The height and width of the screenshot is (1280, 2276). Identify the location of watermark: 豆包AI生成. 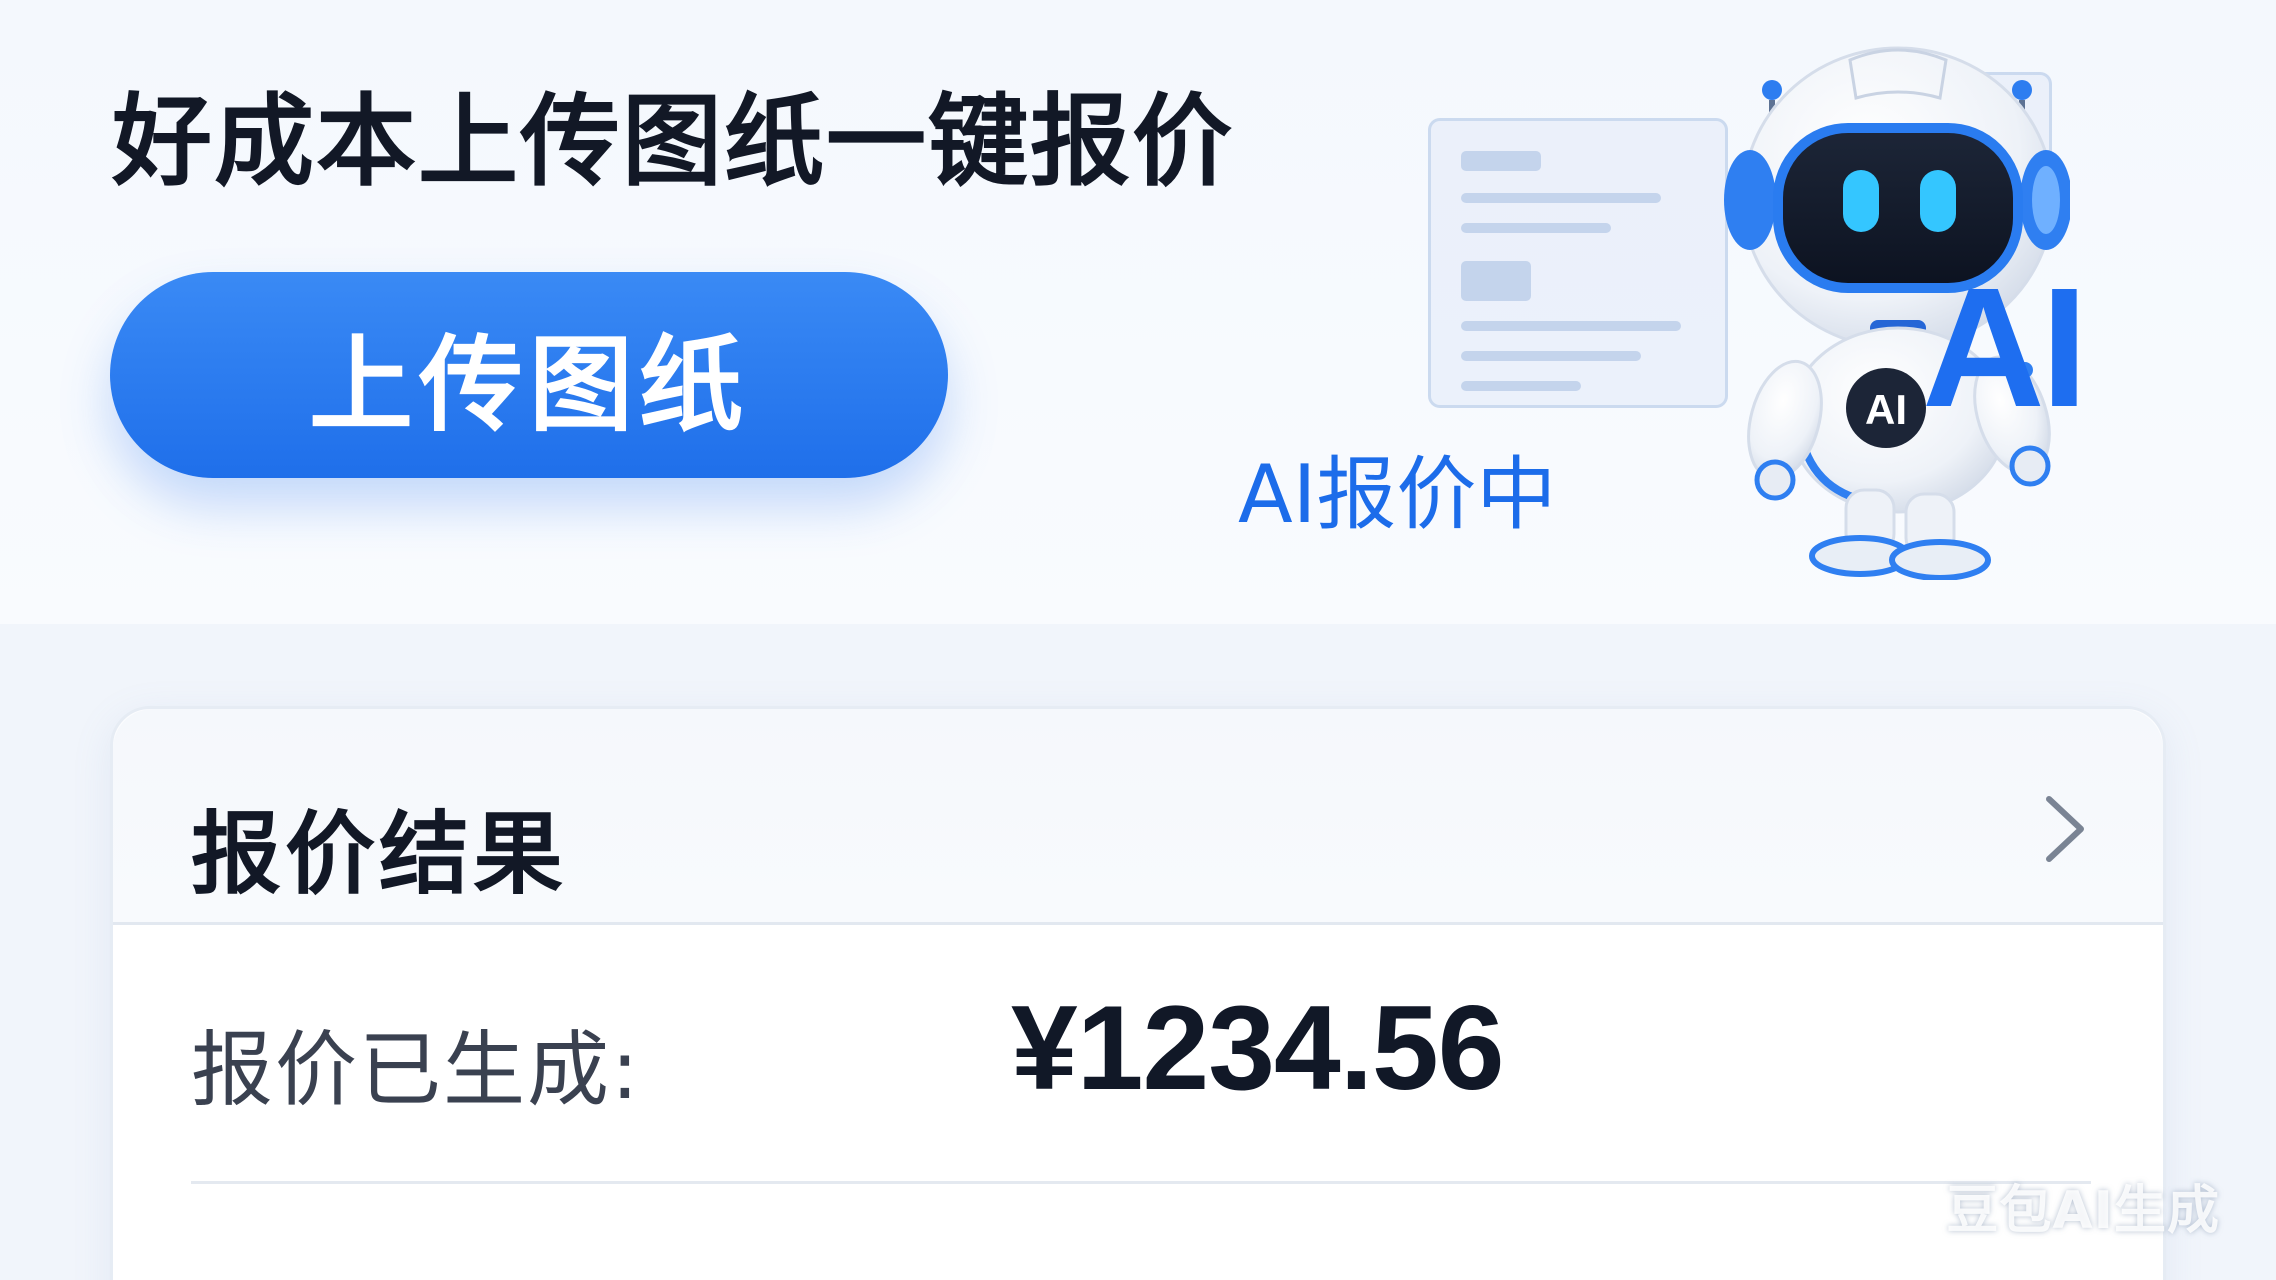
(2083, 1211).